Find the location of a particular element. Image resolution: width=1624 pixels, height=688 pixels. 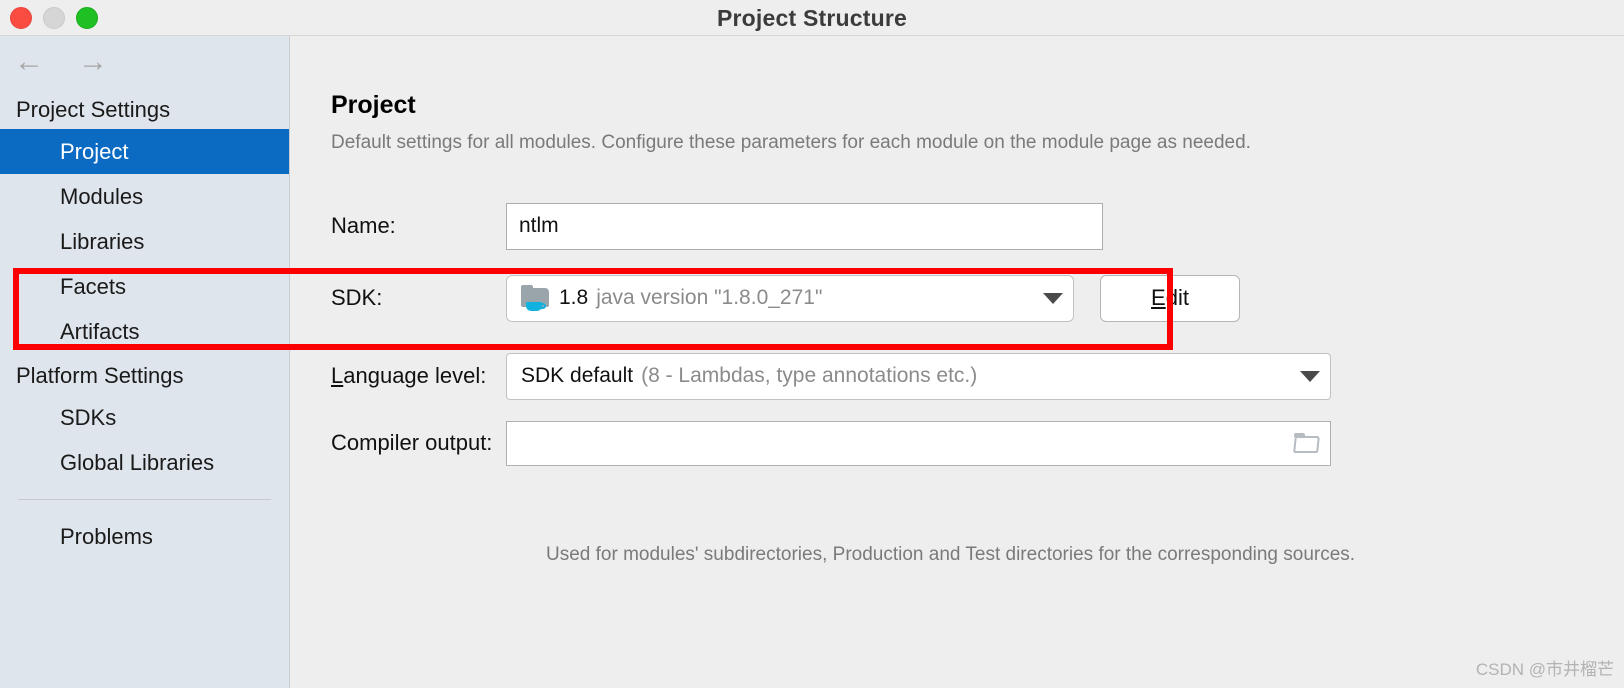

sidebar-item-sdks: SDKs is located at coordinates (144, 417).